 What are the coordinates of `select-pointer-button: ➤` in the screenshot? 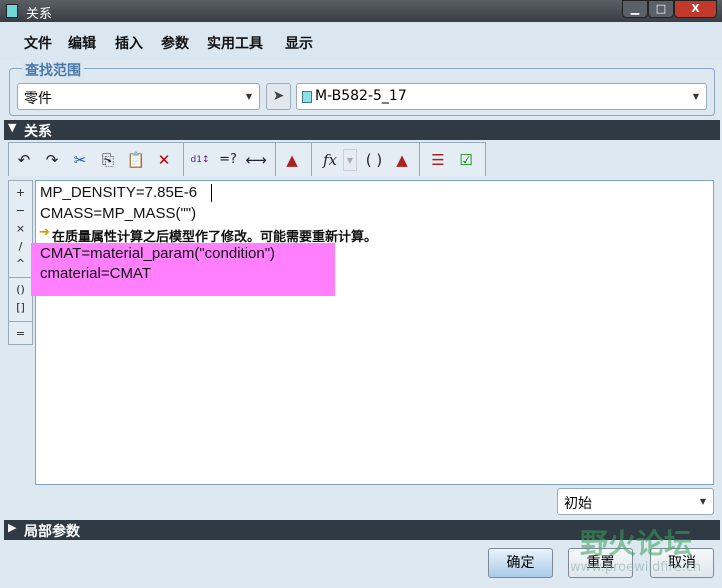 It's located at (278, 96).